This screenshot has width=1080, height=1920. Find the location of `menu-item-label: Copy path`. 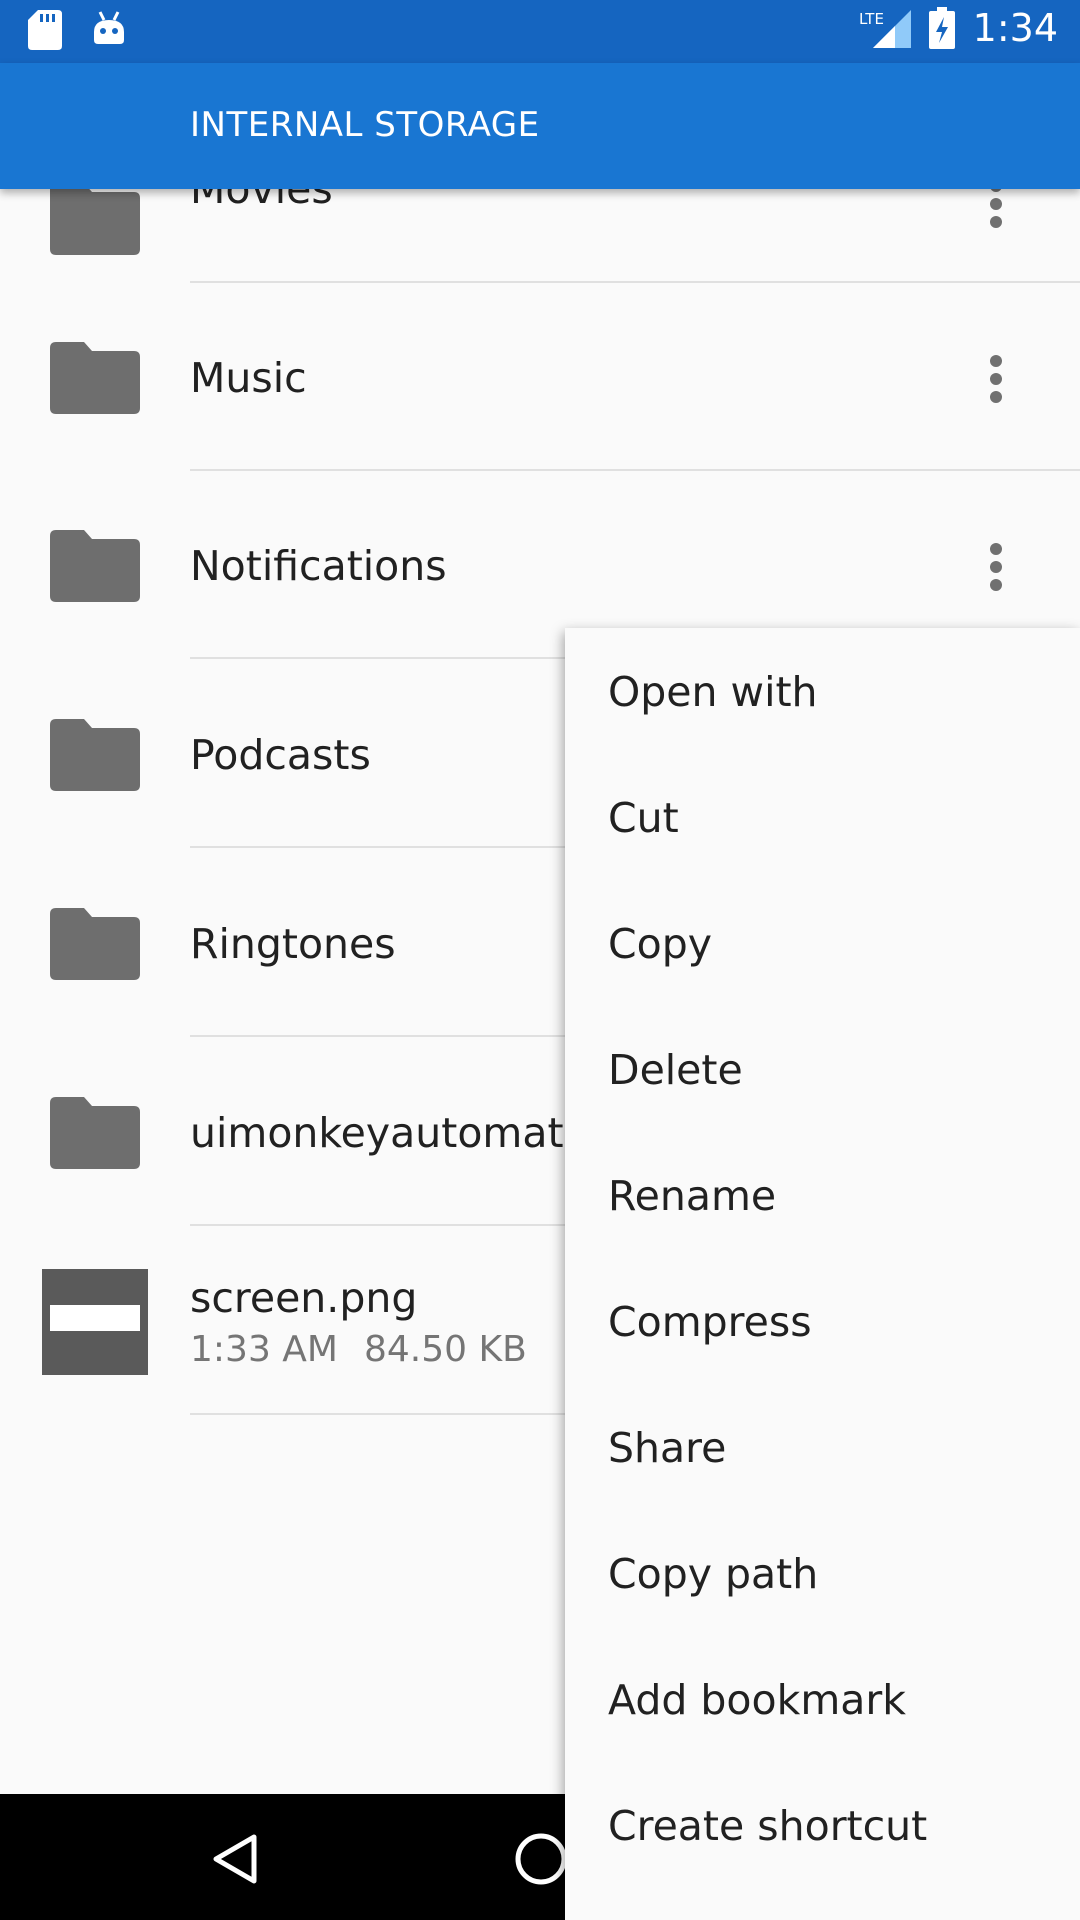

menu-item-label: Copy path is located at coordinates (713, 1574).